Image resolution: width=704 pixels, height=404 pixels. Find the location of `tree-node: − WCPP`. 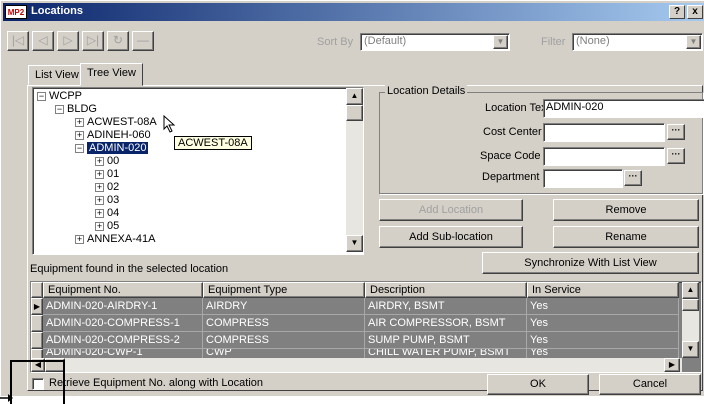

tree-node: − WCPP is located at coordinates (59, 96).